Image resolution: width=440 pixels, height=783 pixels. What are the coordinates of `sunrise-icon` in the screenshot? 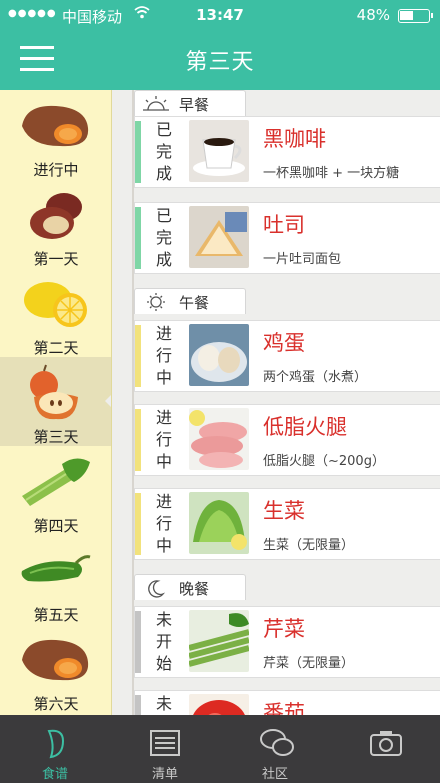 It's located at (156, 103).